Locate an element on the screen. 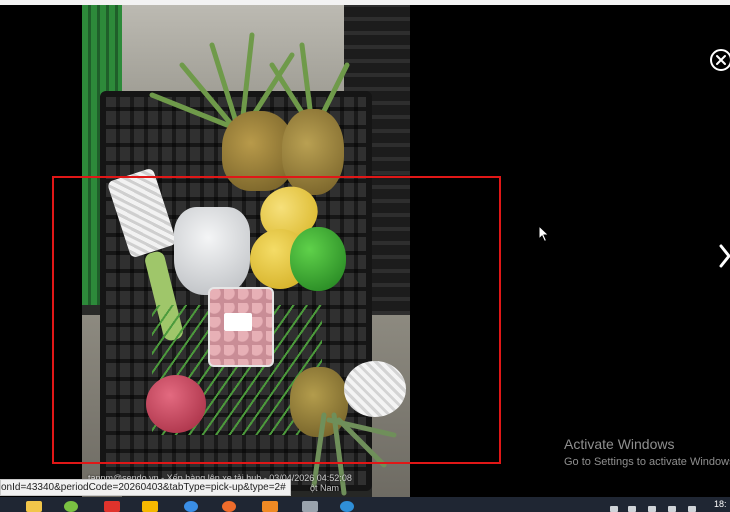  network-icon is located at coordinates (652, 509).